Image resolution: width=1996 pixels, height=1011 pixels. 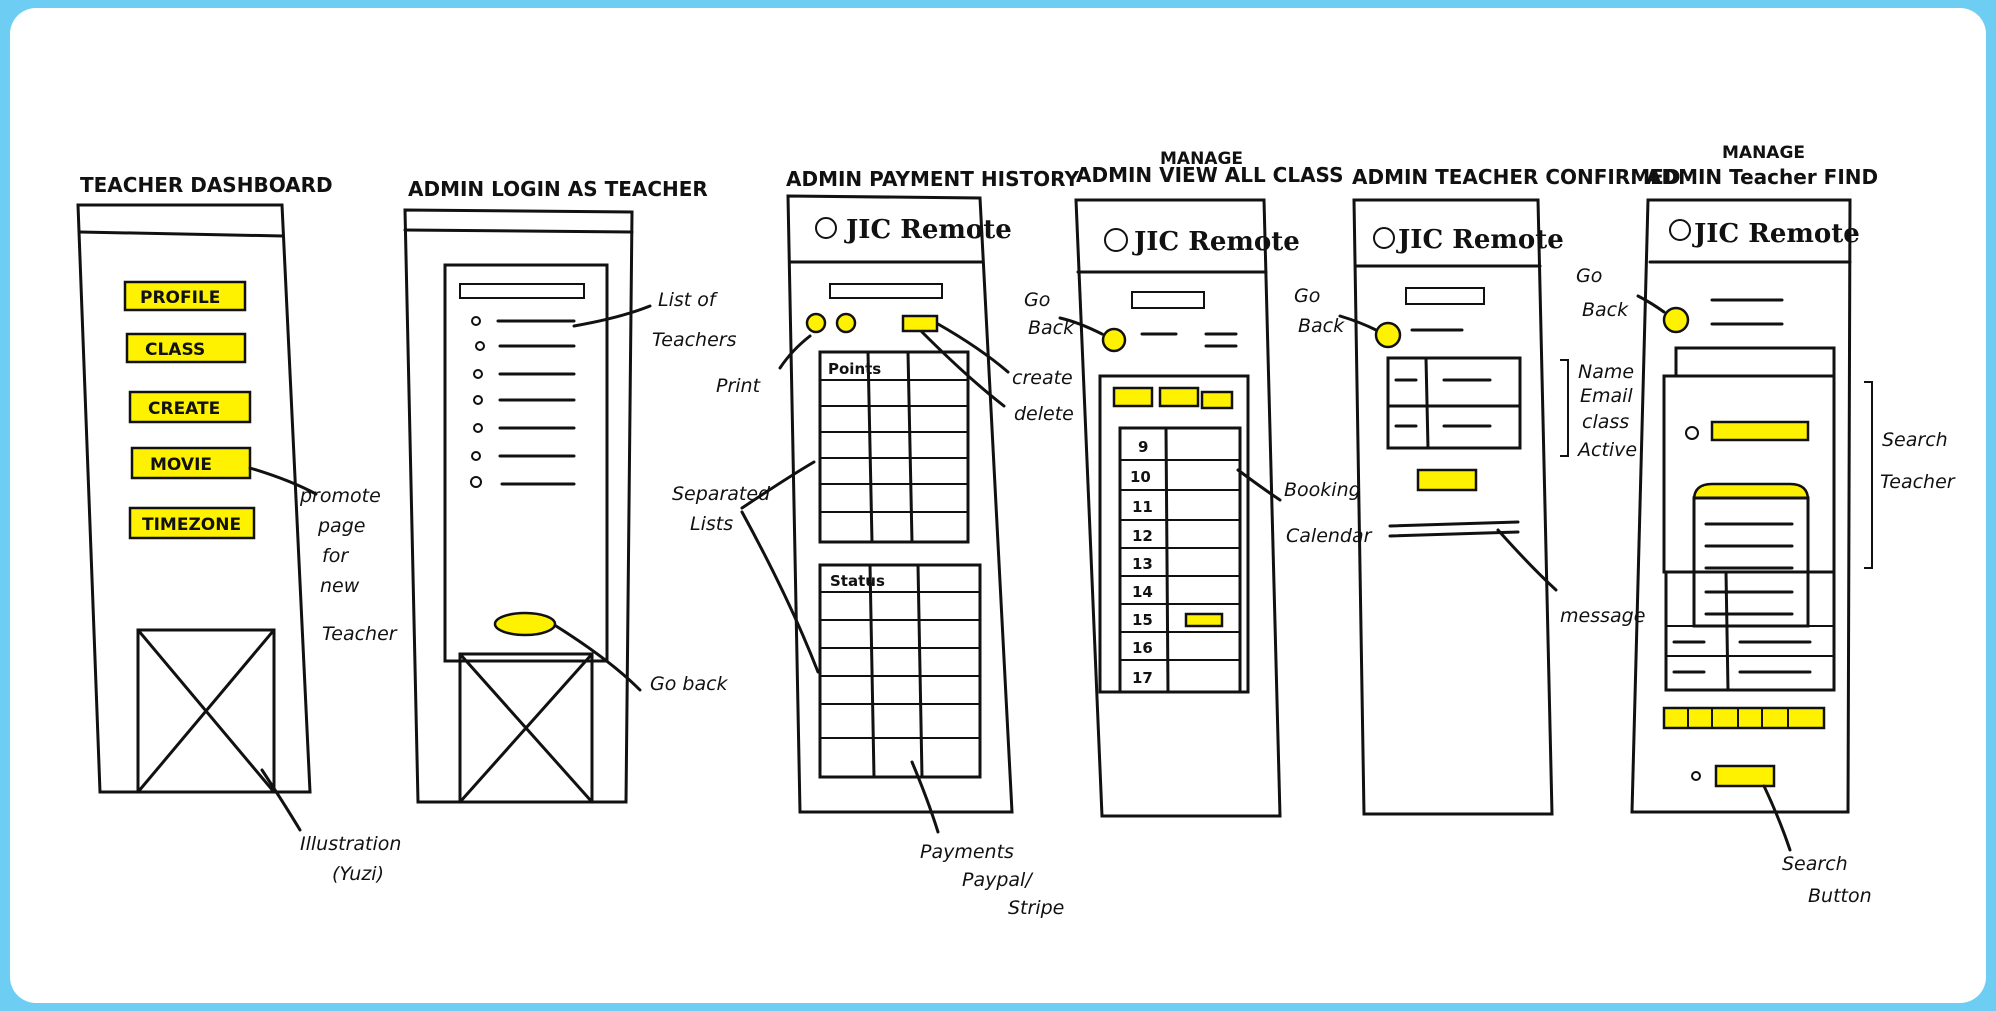 What do you see at coordinates (518, 231) in the screenshot?
I see `top-bar-line` at bounding box center [518, 231].